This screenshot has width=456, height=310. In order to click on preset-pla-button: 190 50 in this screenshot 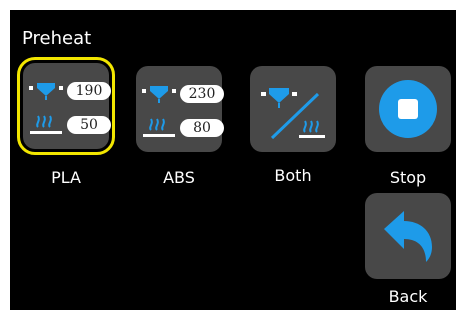, I will do `click(66, 106)`.